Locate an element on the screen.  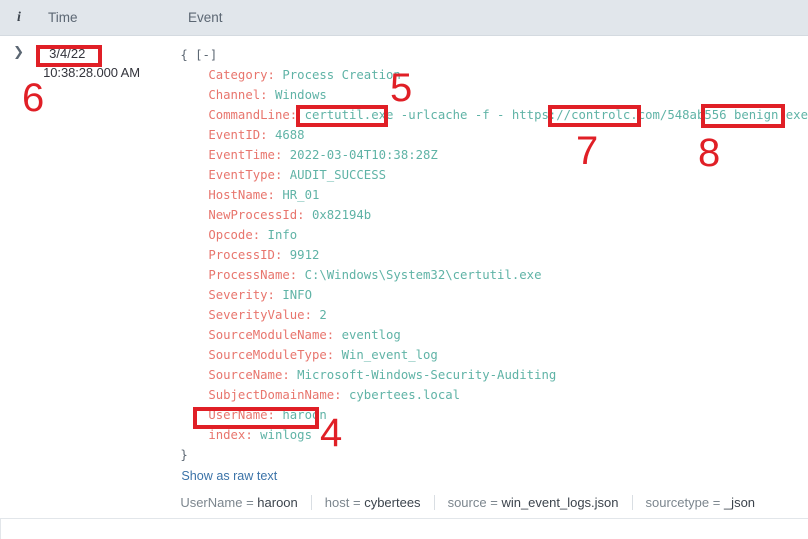
field-summary-value: win_event_logs.json is located at coordinates (560, 502).